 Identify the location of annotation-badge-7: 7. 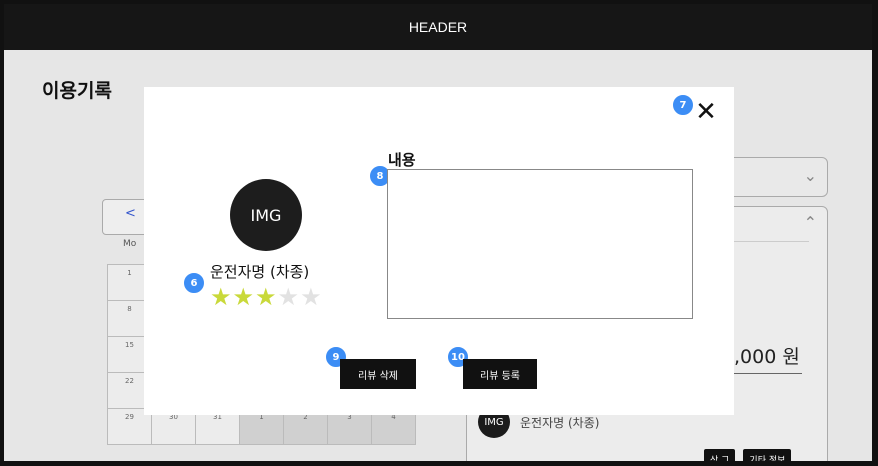
(683, 105).